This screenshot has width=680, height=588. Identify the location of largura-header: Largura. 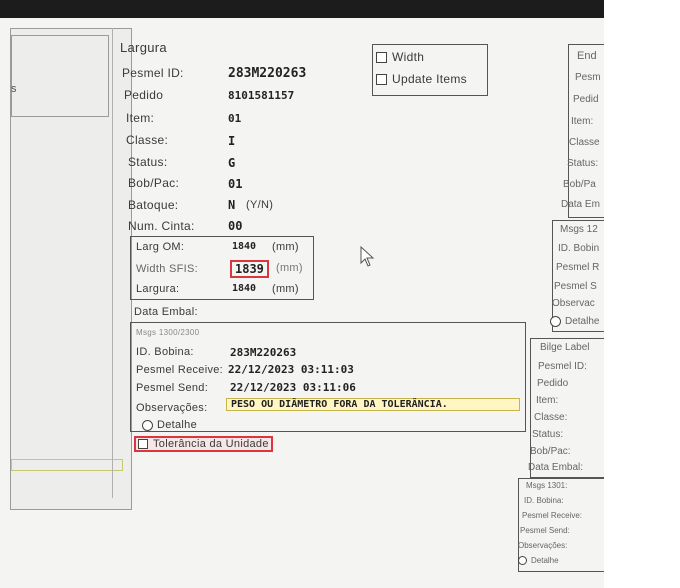
(143, 47).